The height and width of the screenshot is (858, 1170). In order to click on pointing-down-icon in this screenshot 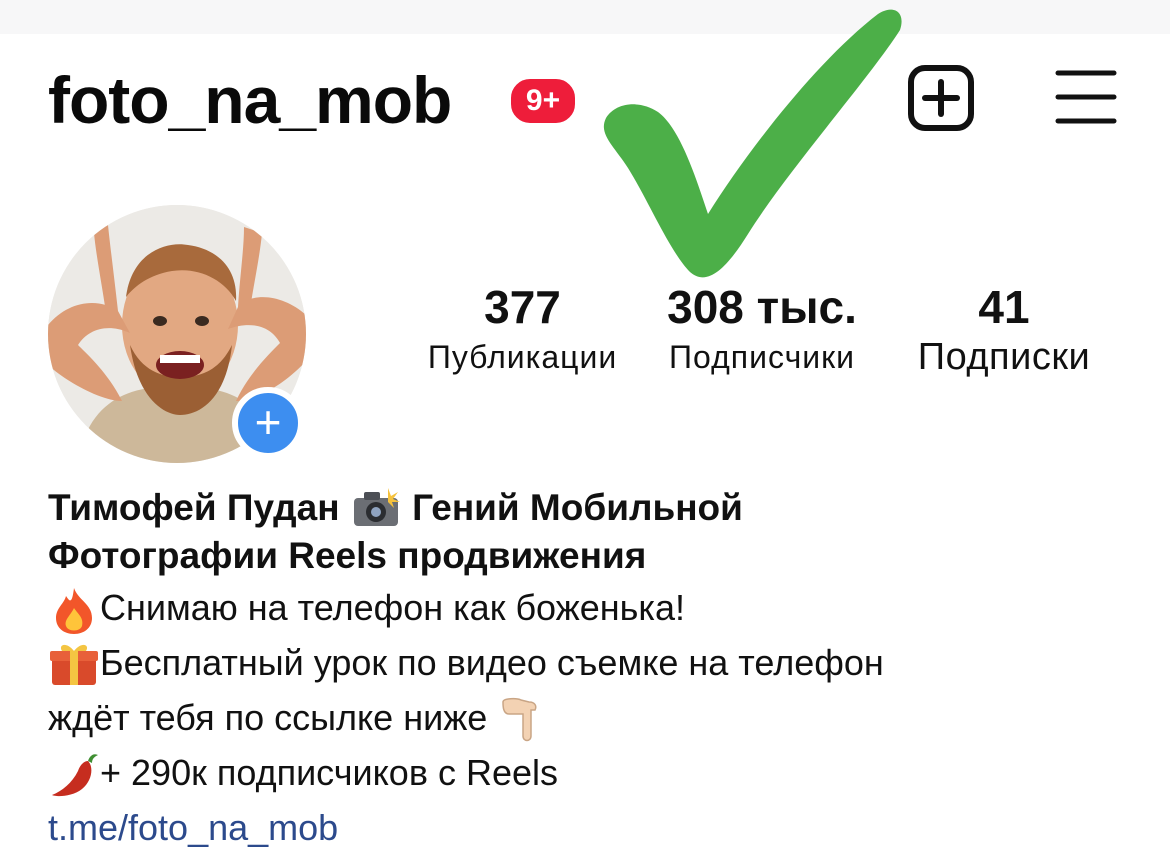, I will do `click(523, 719)`.